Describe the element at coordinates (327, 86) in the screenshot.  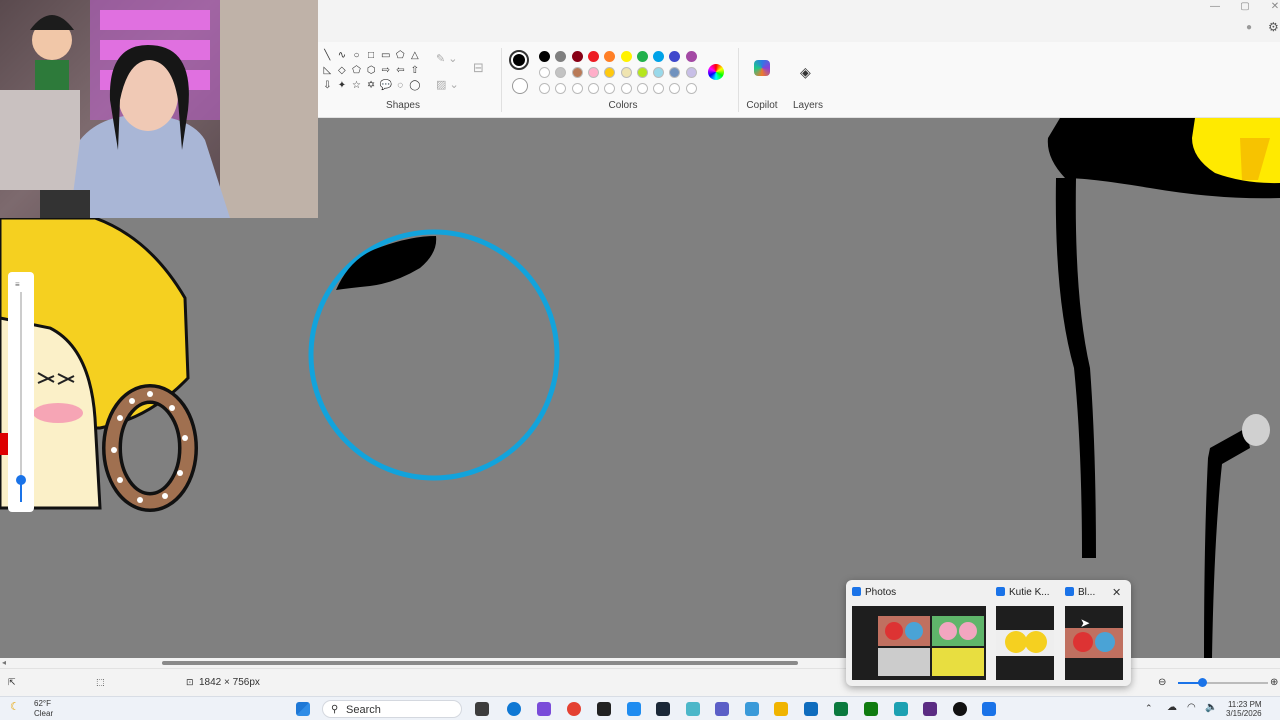
I see `down-arrow-shape-icon: ⇩` at that location.